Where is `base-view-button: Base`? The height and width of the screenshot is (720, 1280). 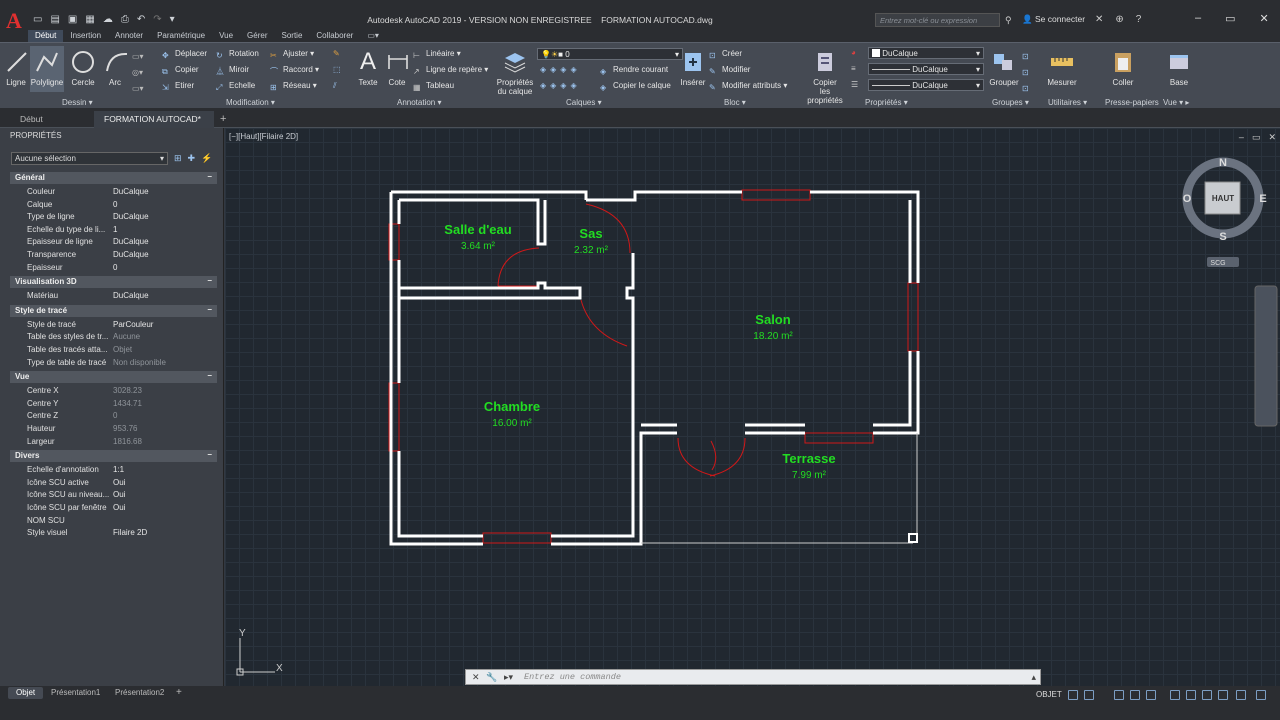 base-view-button: Base is located at coordinates (1179, 68).